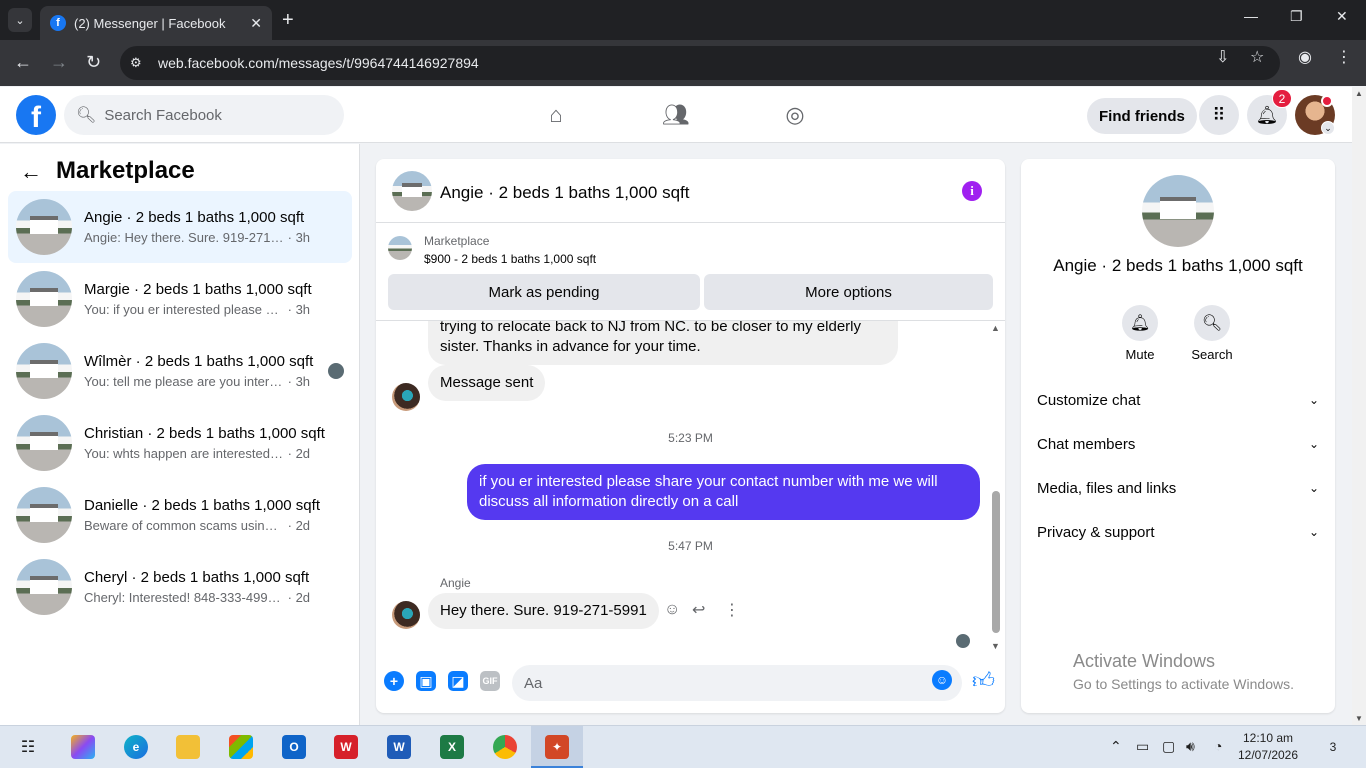 Image resolution: width=1366 pixels, height=768 pixels. Describe the element at coordinates (1178, 400) in the screenshot. I see `section-customize-chat: Customize chat ⌄` at that location.